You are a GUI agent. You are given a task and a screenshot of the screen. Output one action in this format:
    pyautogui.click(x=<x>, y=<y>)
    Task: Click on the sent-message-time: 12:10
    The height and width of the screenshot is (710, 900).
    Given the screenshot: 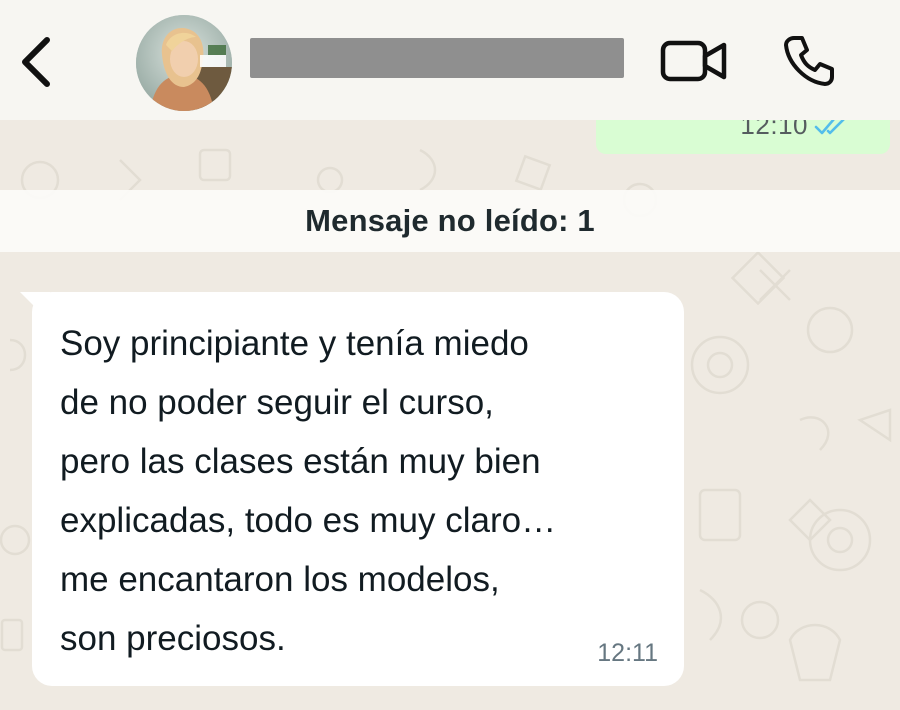 What is the action you would take?
    pyautogui.click(x=774, y=130)
    